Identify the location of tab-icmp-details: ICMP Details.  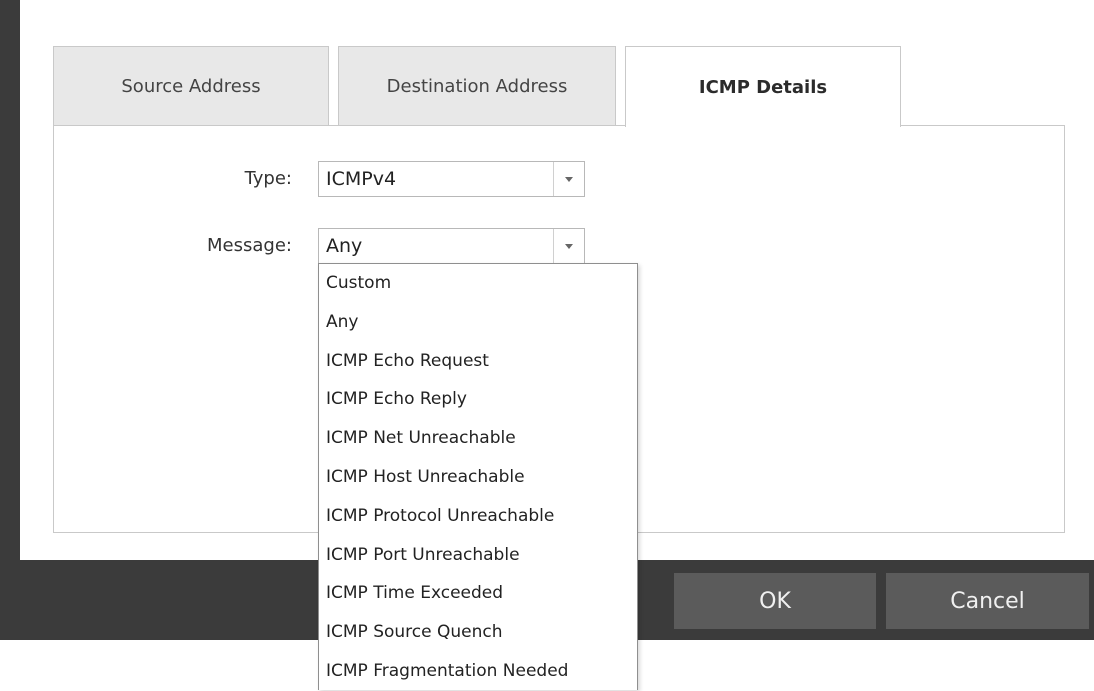
(763, 86).